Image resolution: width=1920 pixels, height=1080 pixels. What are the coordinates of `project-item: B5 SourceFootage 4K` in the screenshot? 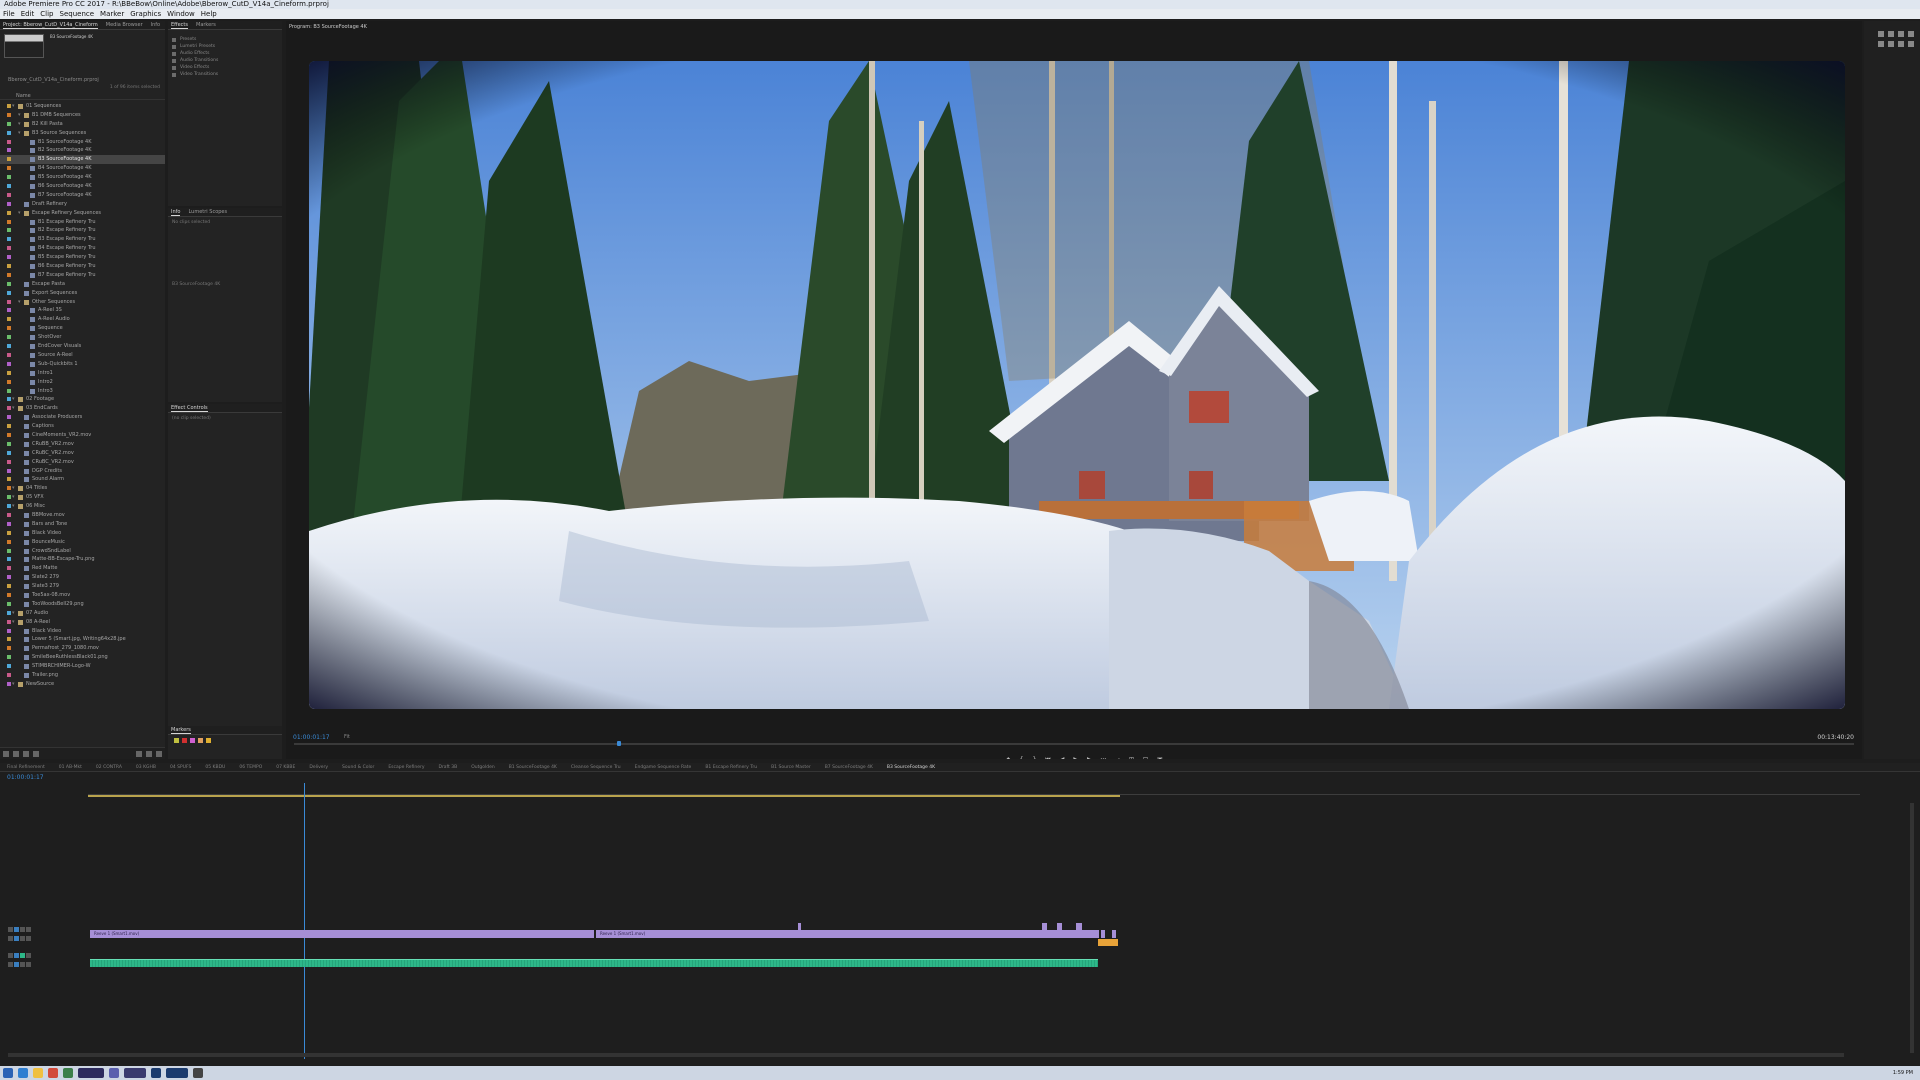 It's located at (82, 177).